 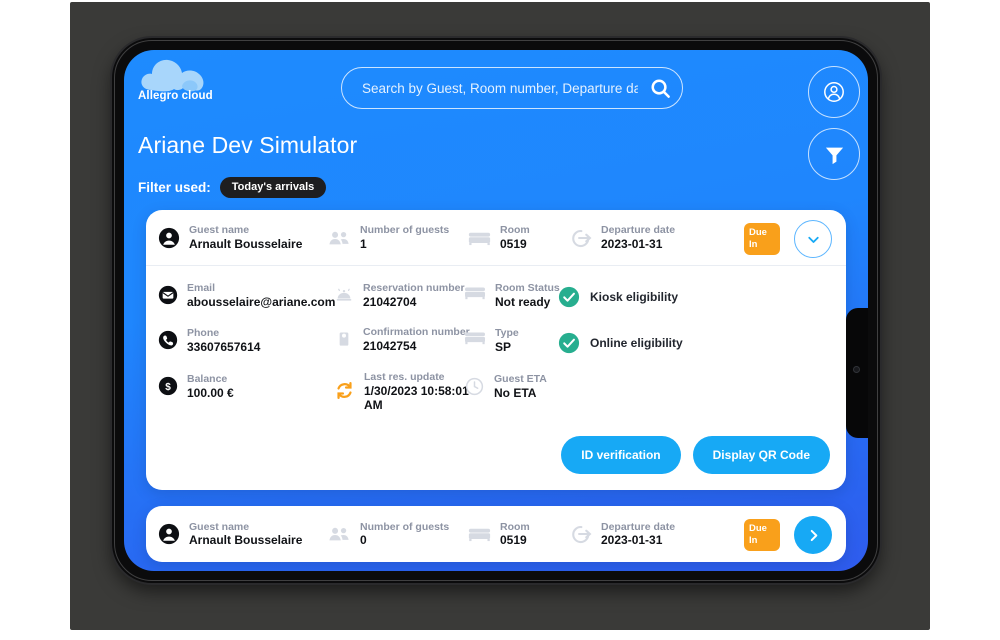 What do you see at coordinates (856, 369) in the screenshot?
I see `camera-lens-icon` at bounding box center [856, 369].